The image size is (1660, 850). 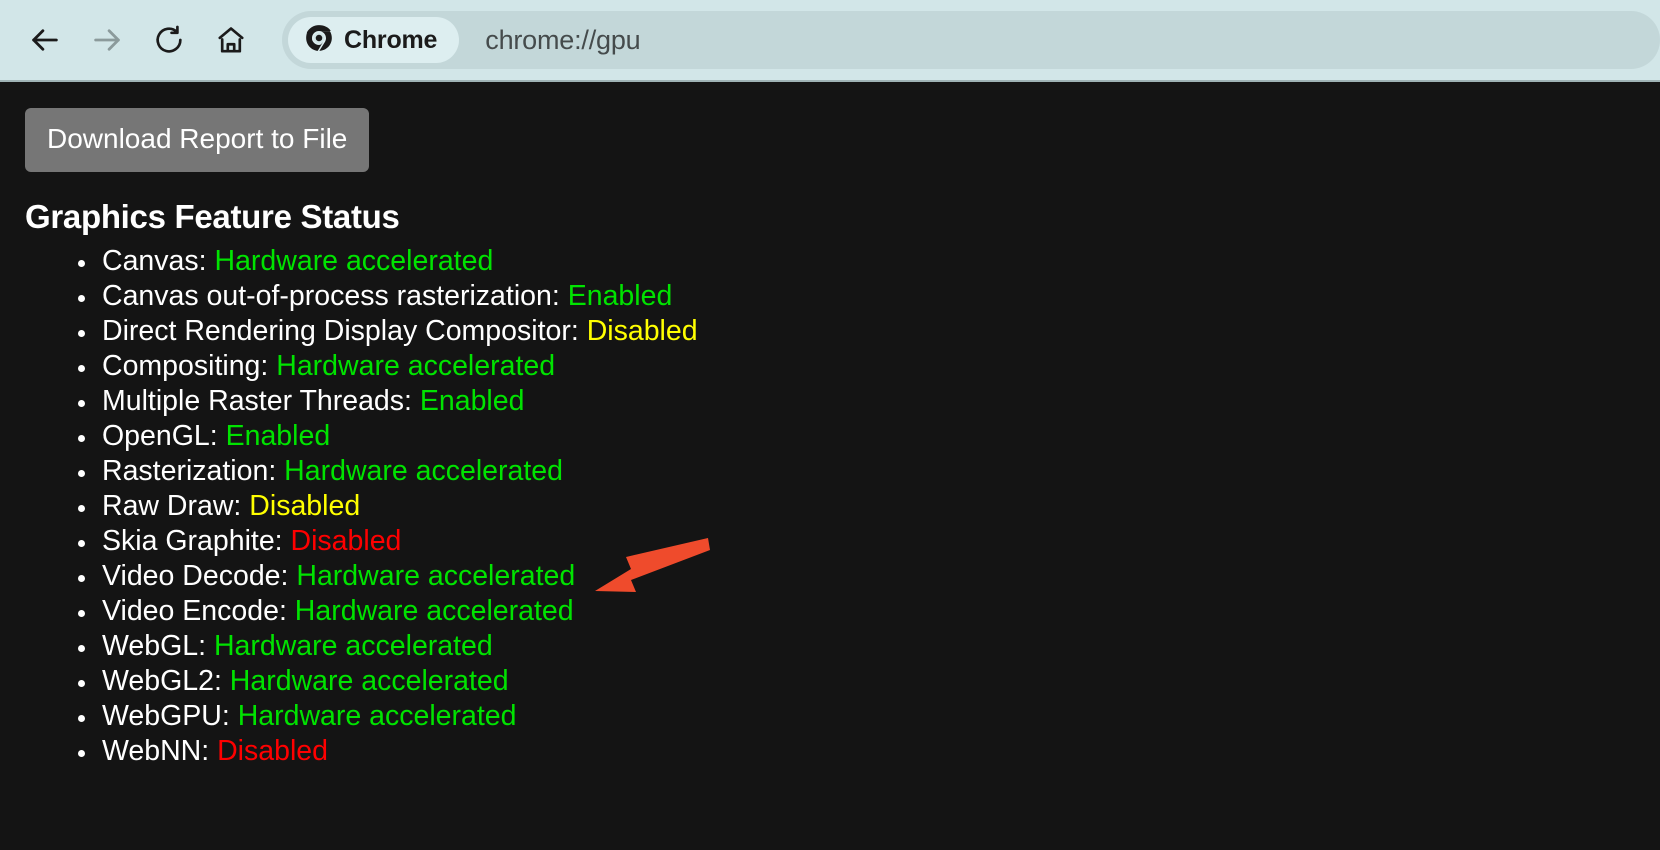 I want to click on feature-status-label: Direct Rendering Display Compositor:, so click(x=340, y=331).